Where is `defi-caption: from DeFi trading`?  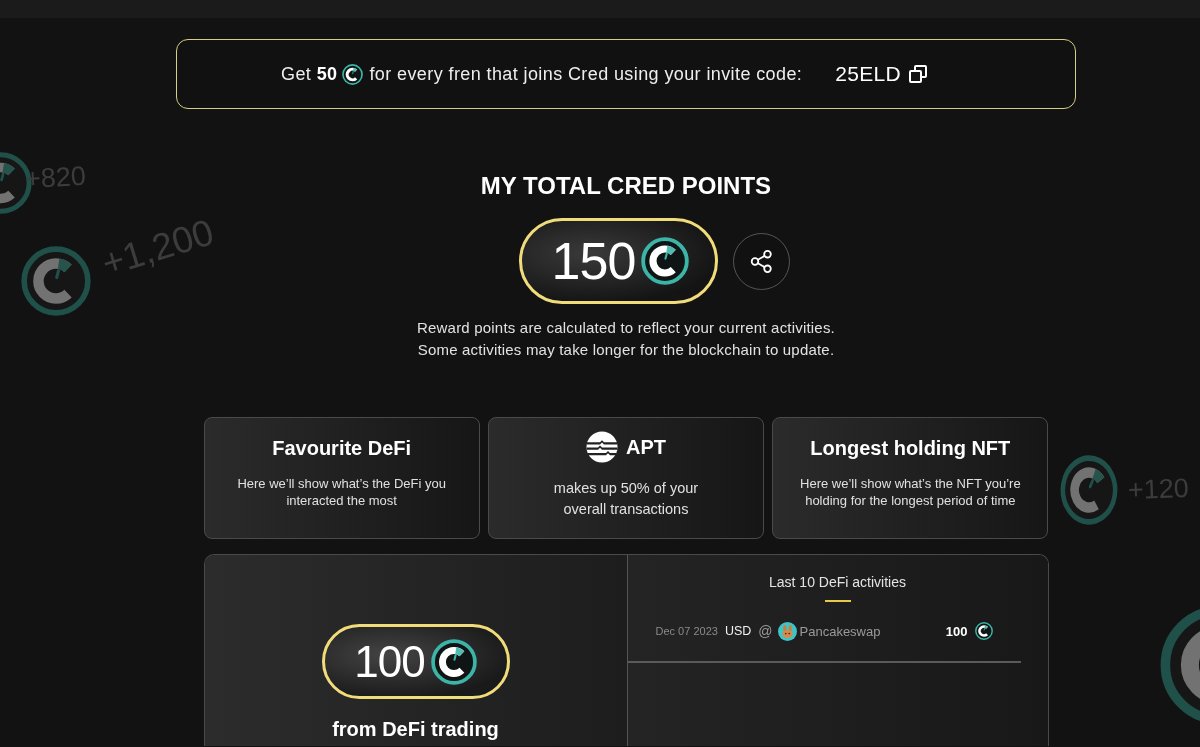
defi-caption: from DeFi trading is located at coordinates (415, 729).